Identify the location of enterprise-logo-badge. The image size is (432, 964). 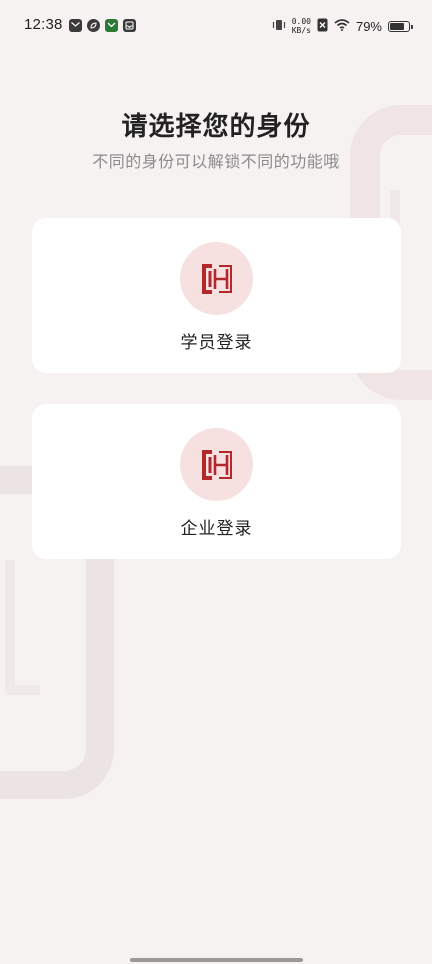
(216, 464).